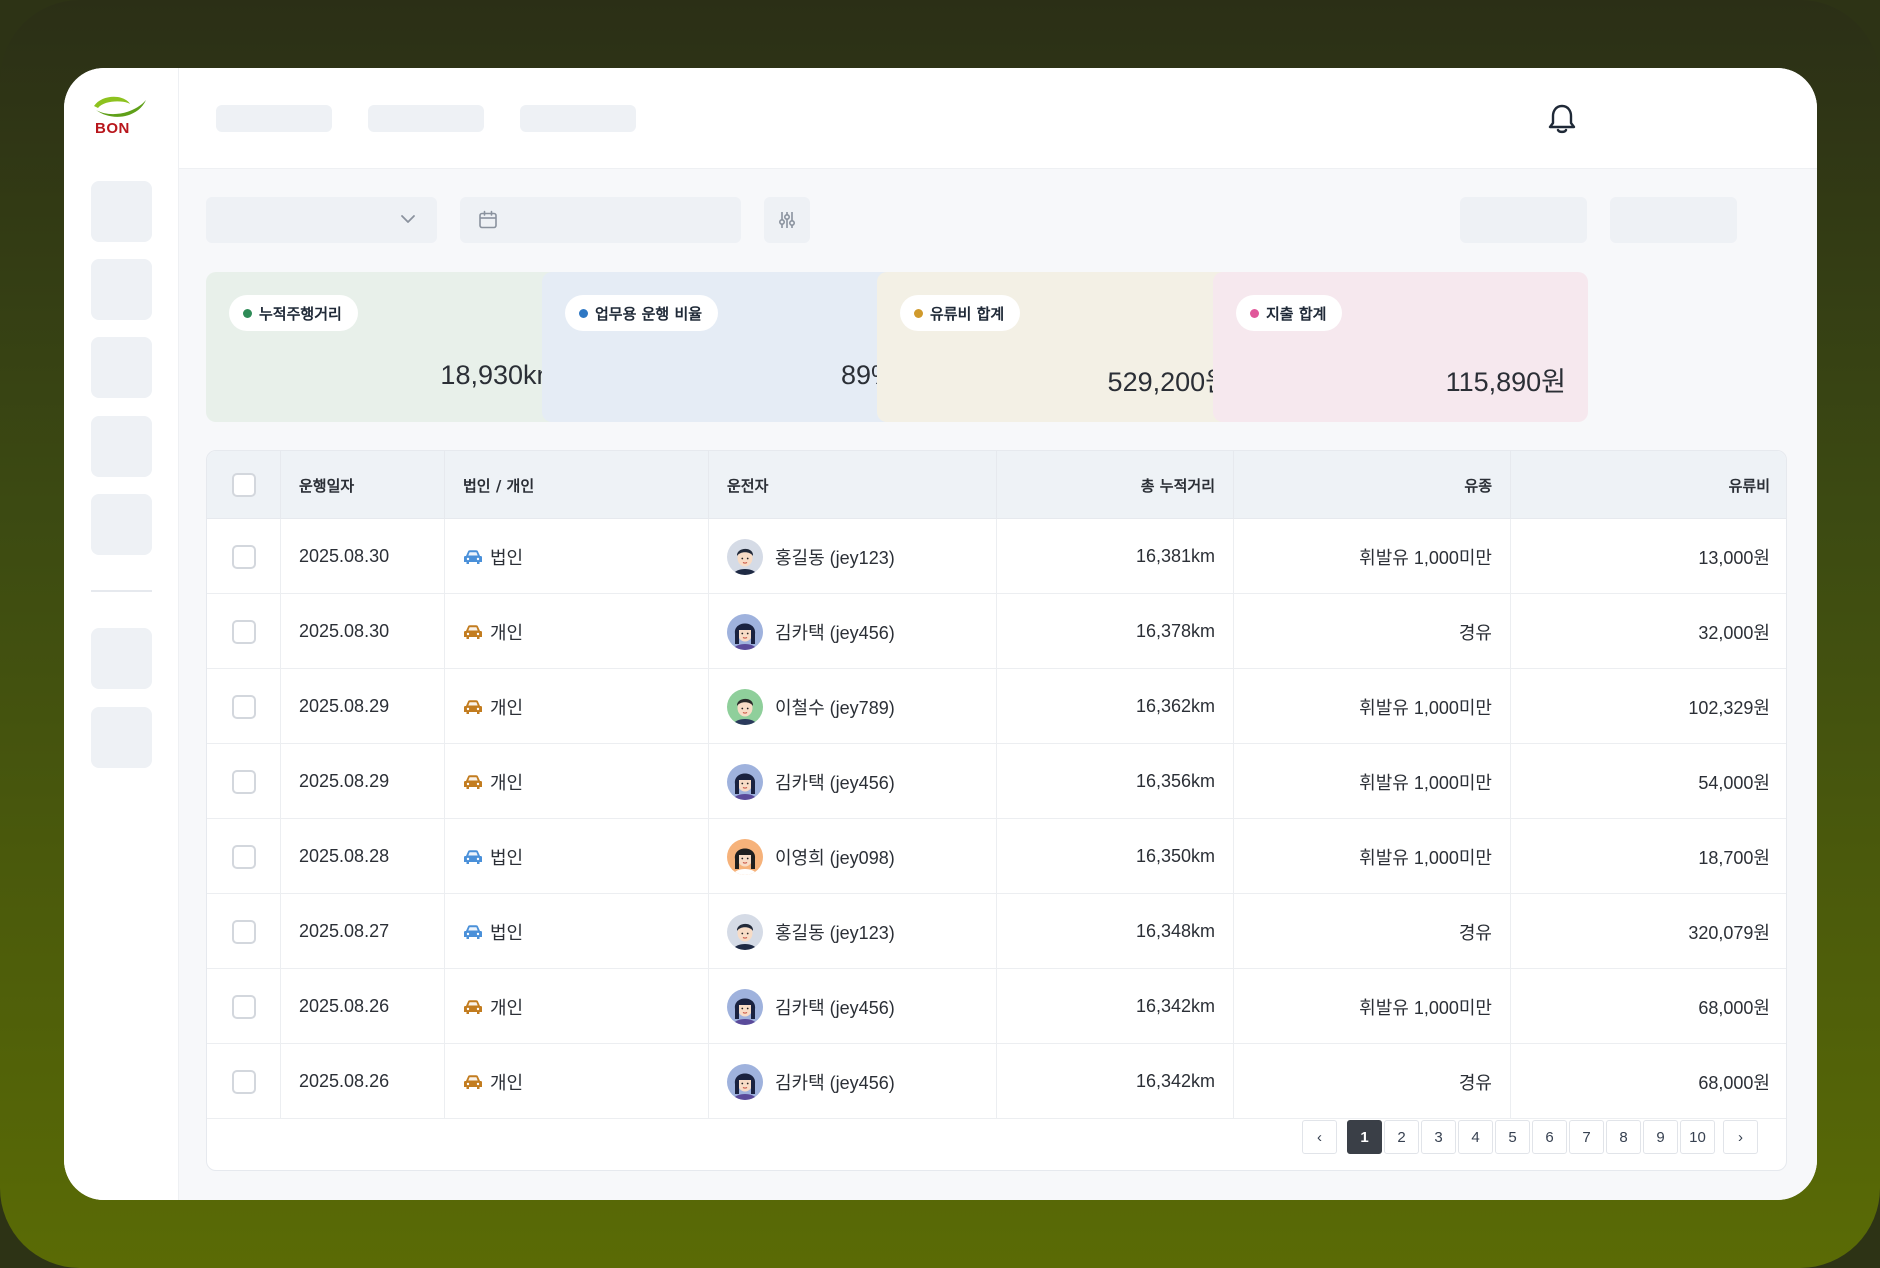 This screenshot has width=1880, height=1268. What do you see at coordinates (1372, 485) in the screenshot?
I see `header-fuel: 유종` at bounding box center [1372, 485].